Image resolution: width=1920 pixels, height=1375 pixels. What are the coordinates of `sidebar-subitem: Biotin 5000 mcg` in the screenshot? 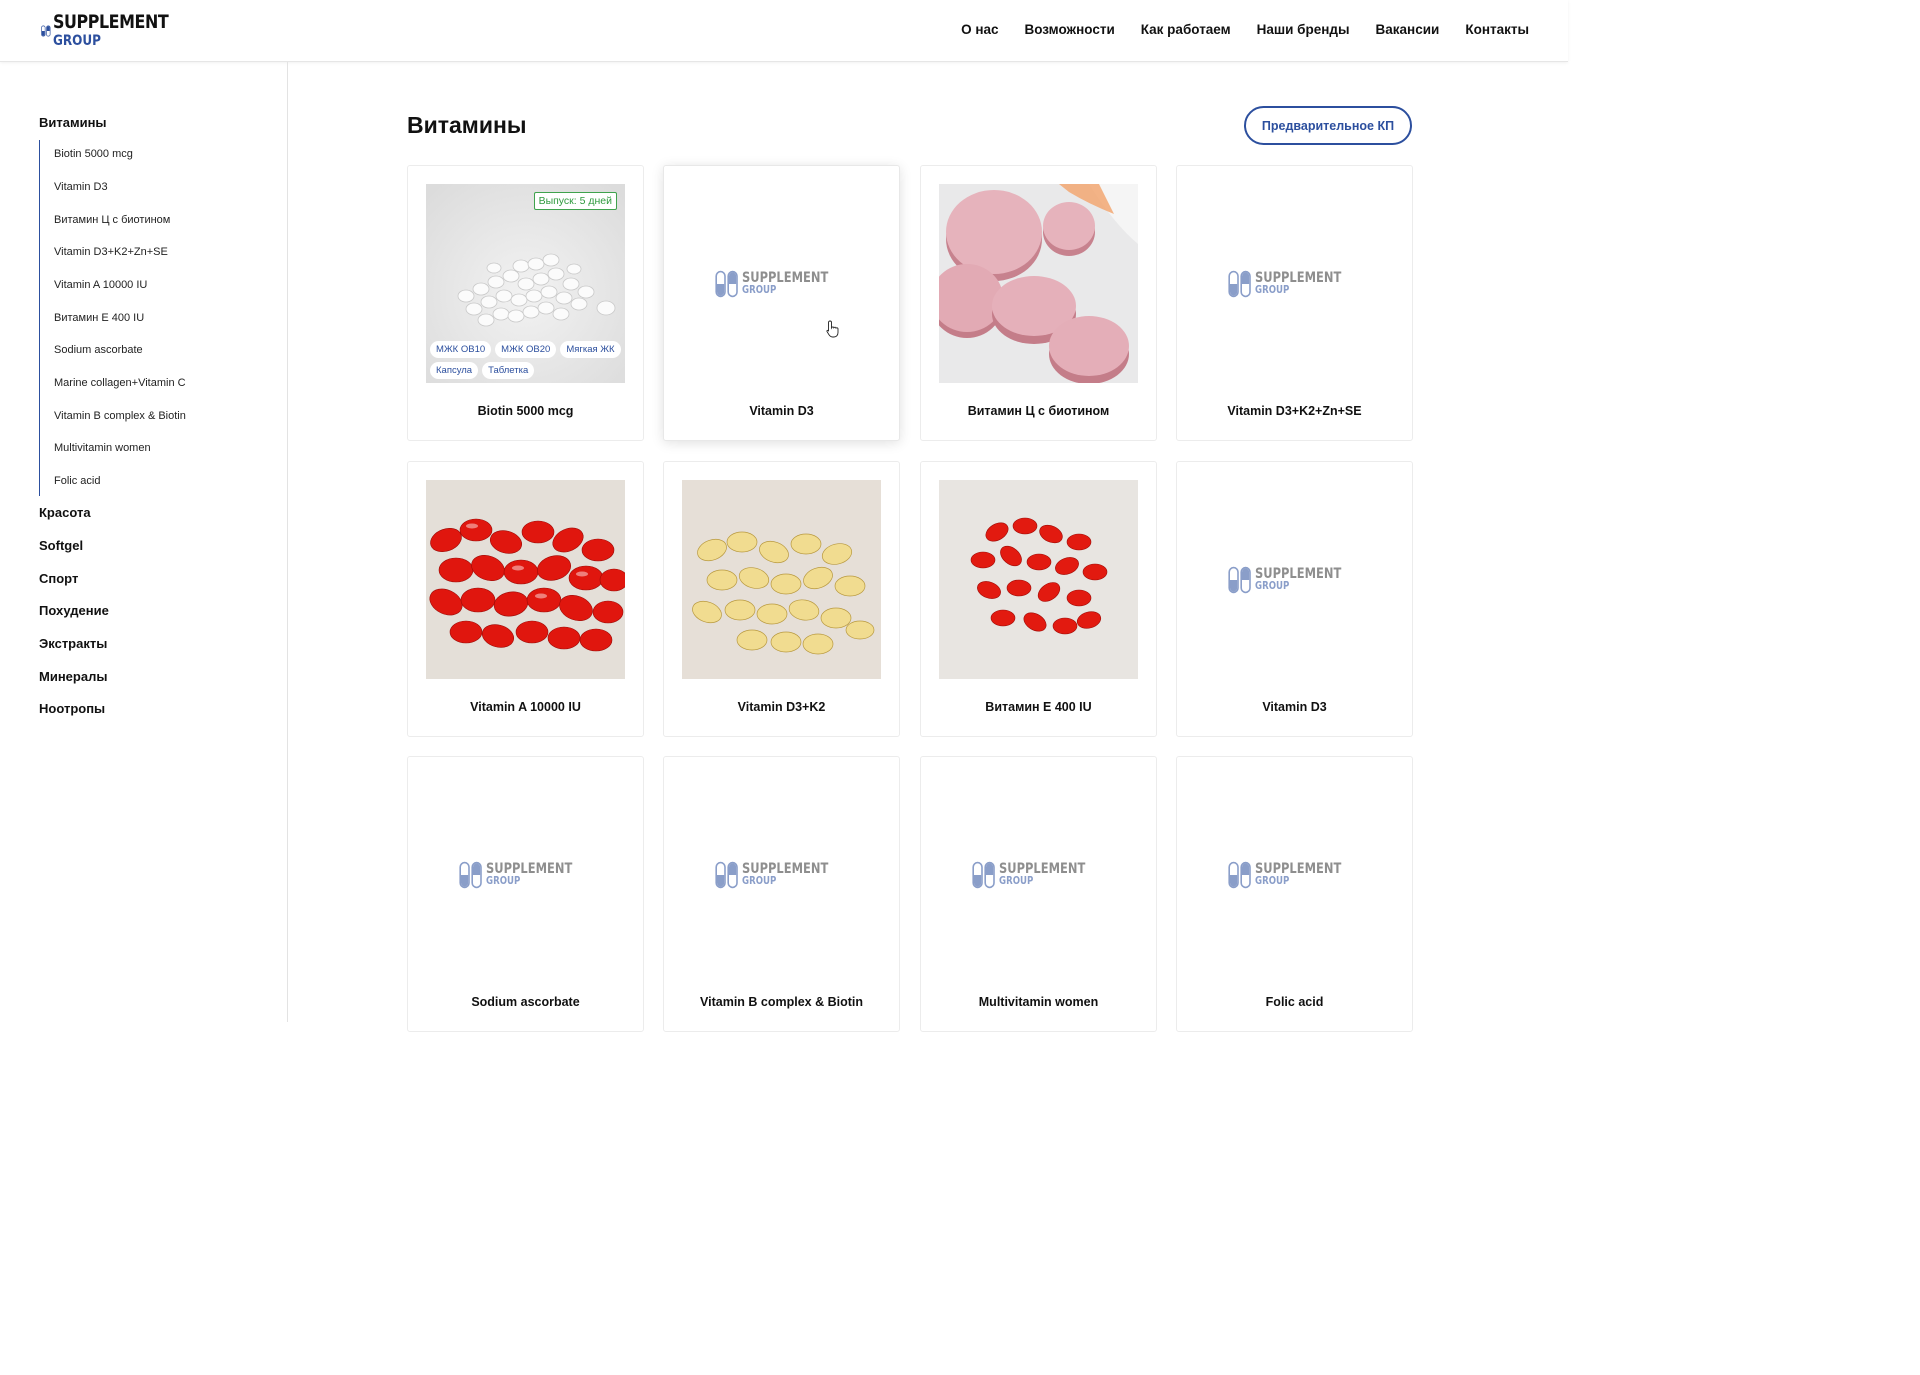 It's located at (93, 154).